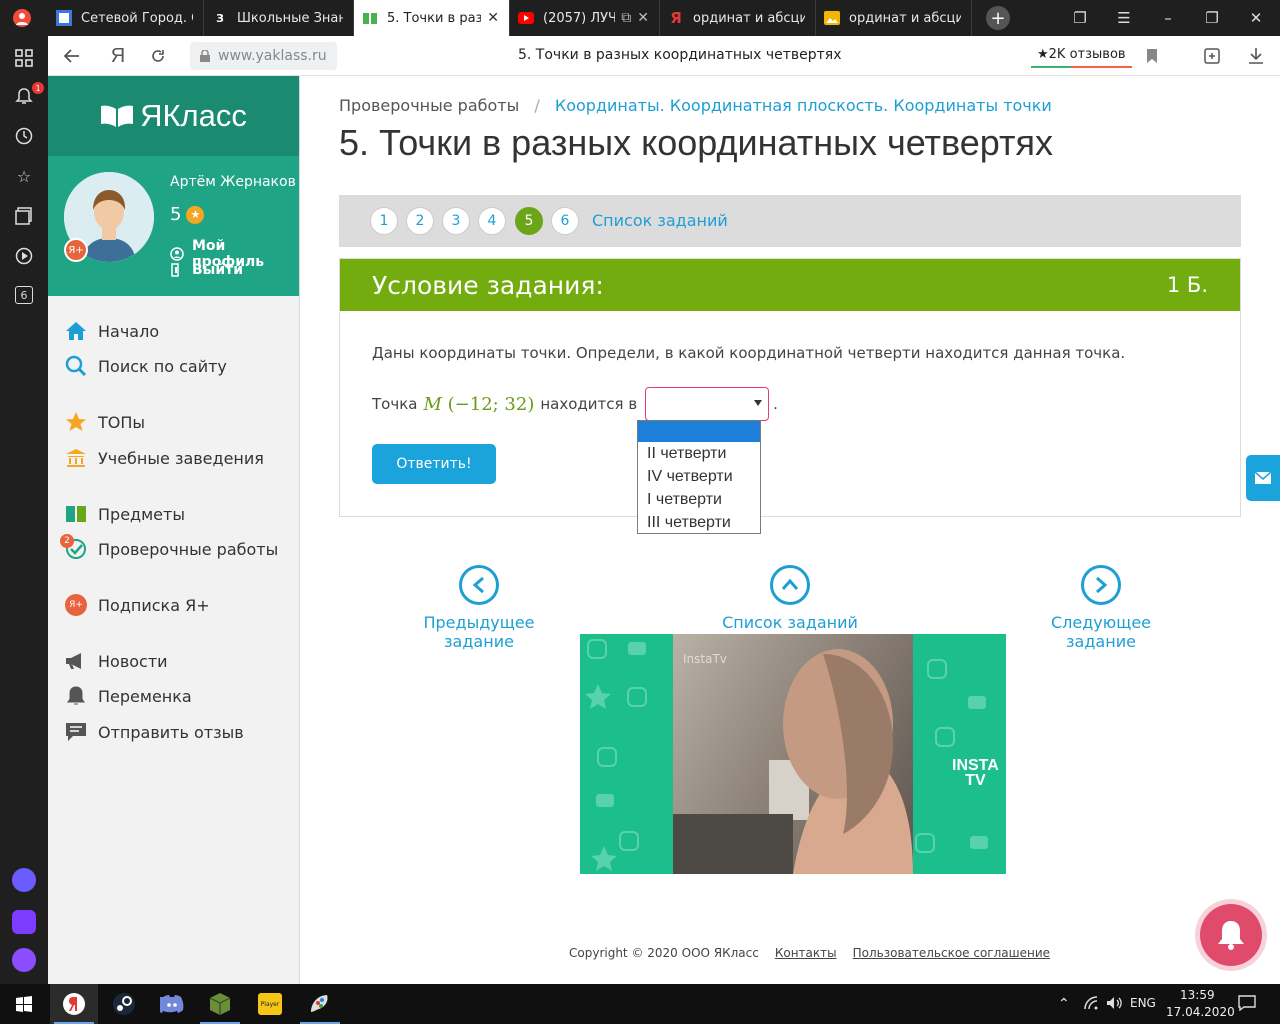 This screenshot has width=1280, height=1024. Describe the element at coordinates (124, 1004) in the screenshot. I see `taskbar-steam` at that location.